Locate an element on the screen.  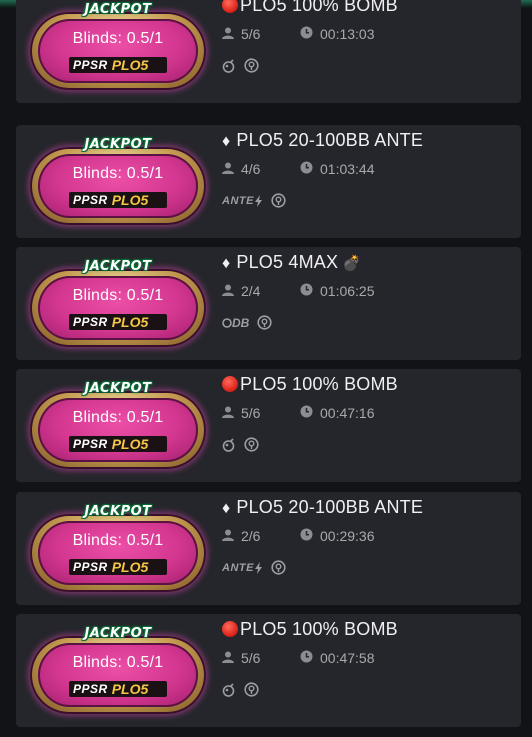
table-title-text: PLO5 4MAX is located at coordinates (287, 262).